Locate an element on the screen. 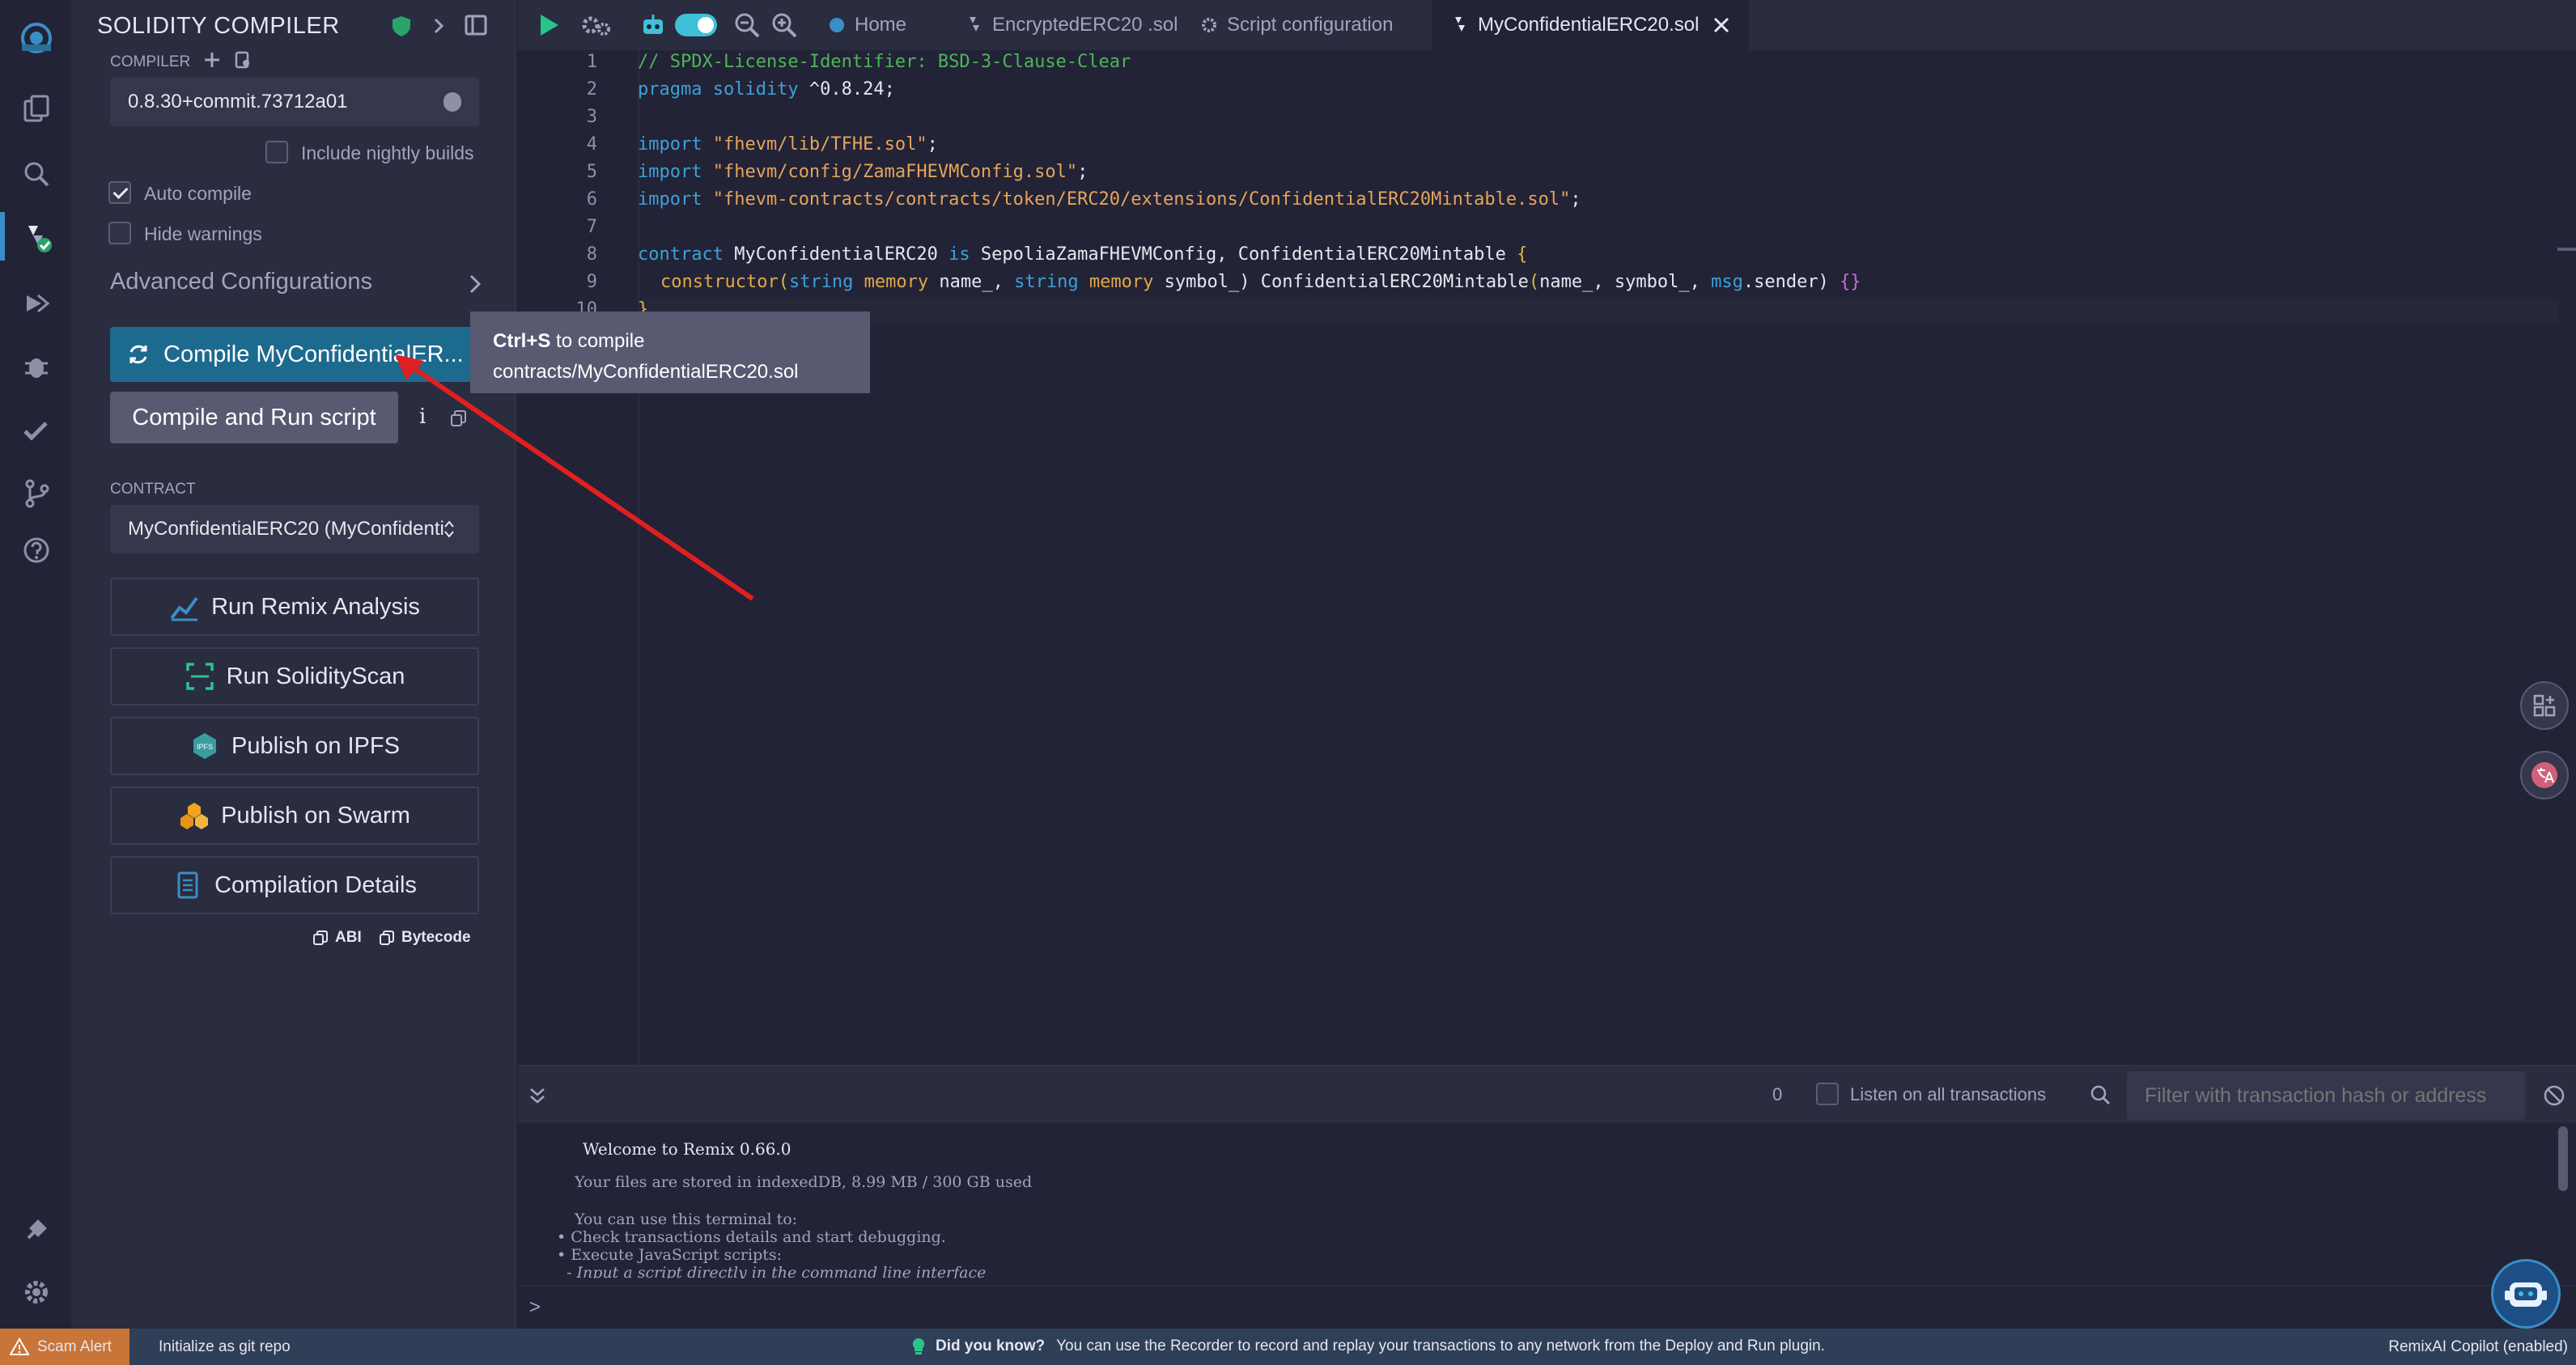 This screenshot has height=1365, width=2576. line-number: 8 is located at coordinates (591, 254).